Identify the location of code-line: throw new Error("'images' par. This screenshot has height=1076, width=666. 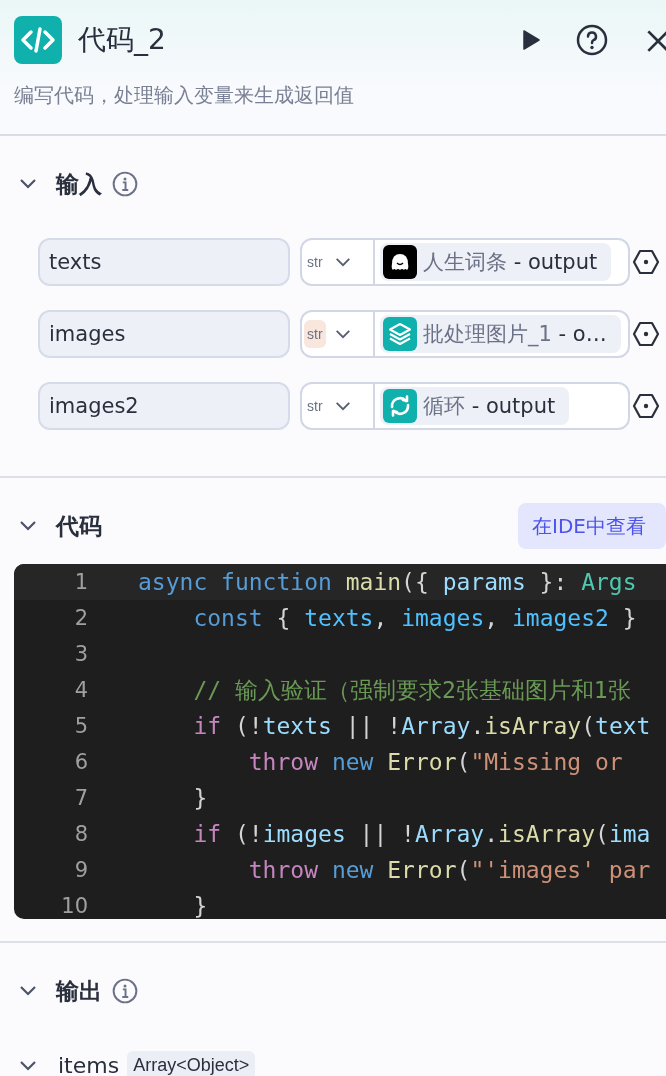
(449, 870).